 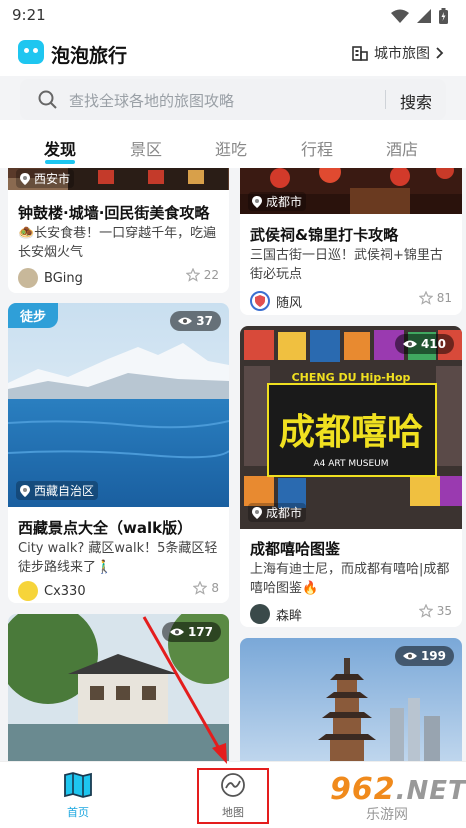 I want to click on author-name: 森眸, so click(x=289, y=616).